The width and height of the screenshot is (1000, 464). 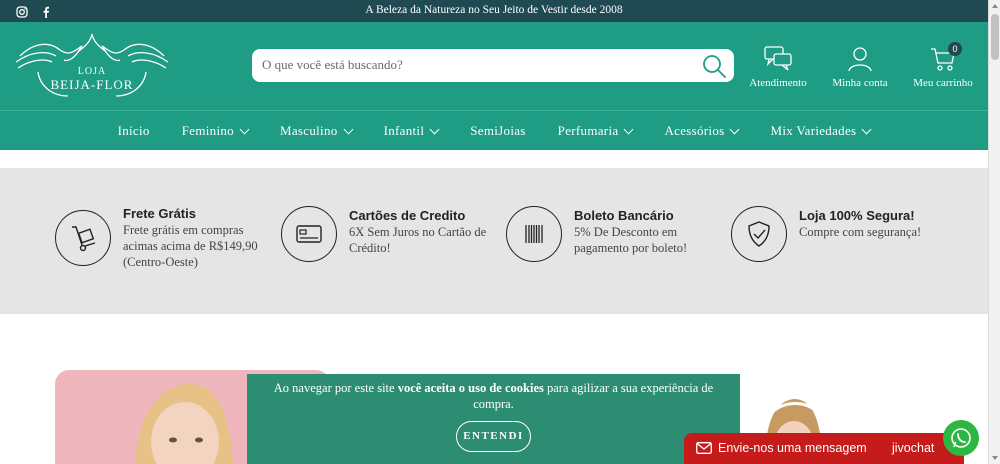 What do you see at coordinates (631, 240) in the screenshot?
I see `benefit-desc: 5% De Desconto em pagamento por boleto!` at bounding box center [631, 240].